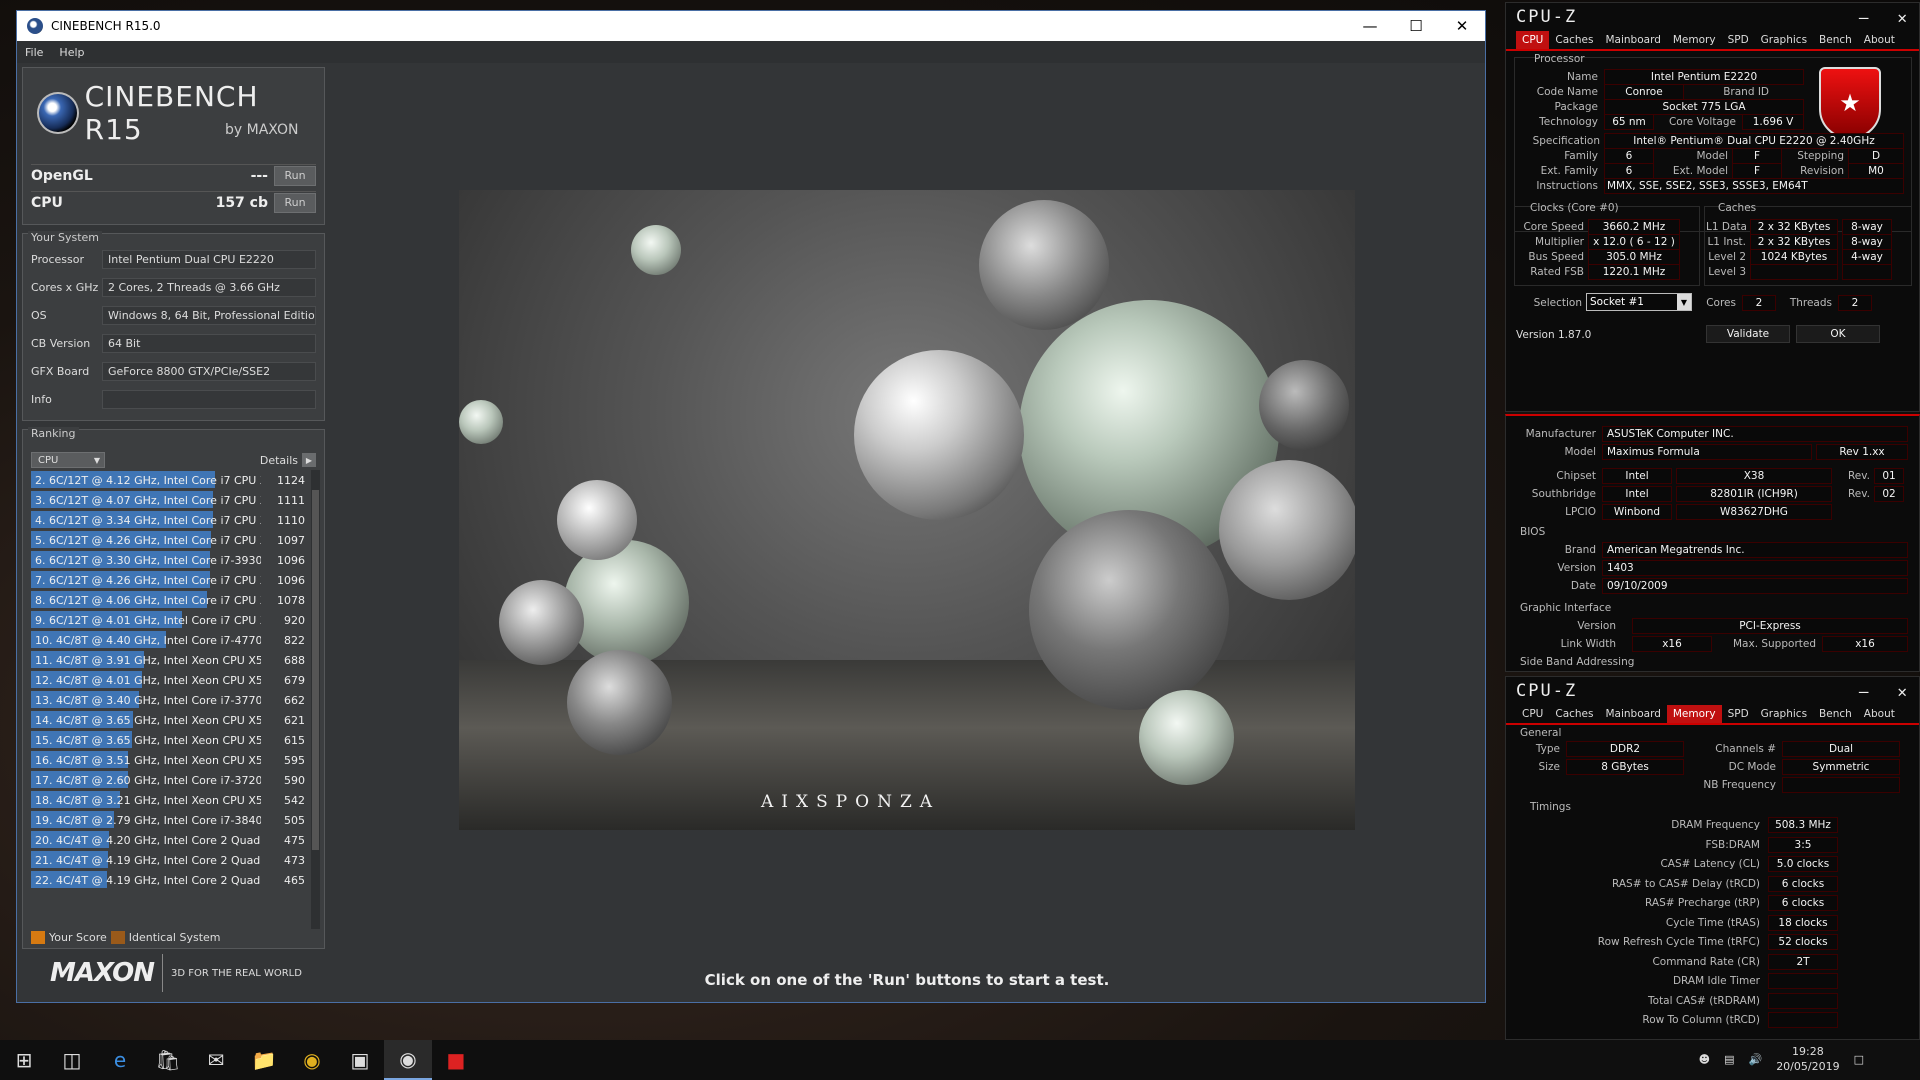 The height and width of the screenshot is (1080, 1920). I want to click on ratedfsb-value: 1220.1 MHz, so click(1634, 272).